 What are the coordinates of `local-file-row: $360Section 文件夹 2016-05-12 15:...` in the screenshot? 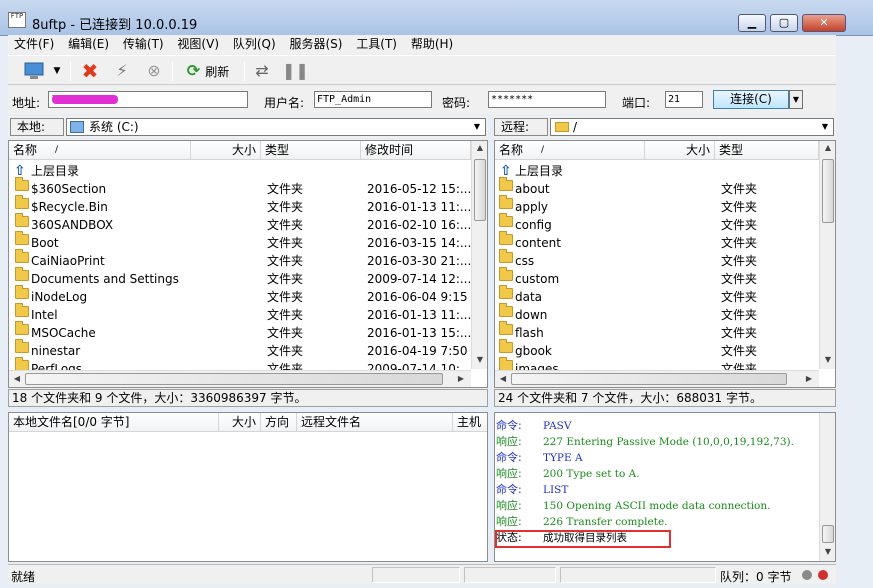 It's located at (248, 187).